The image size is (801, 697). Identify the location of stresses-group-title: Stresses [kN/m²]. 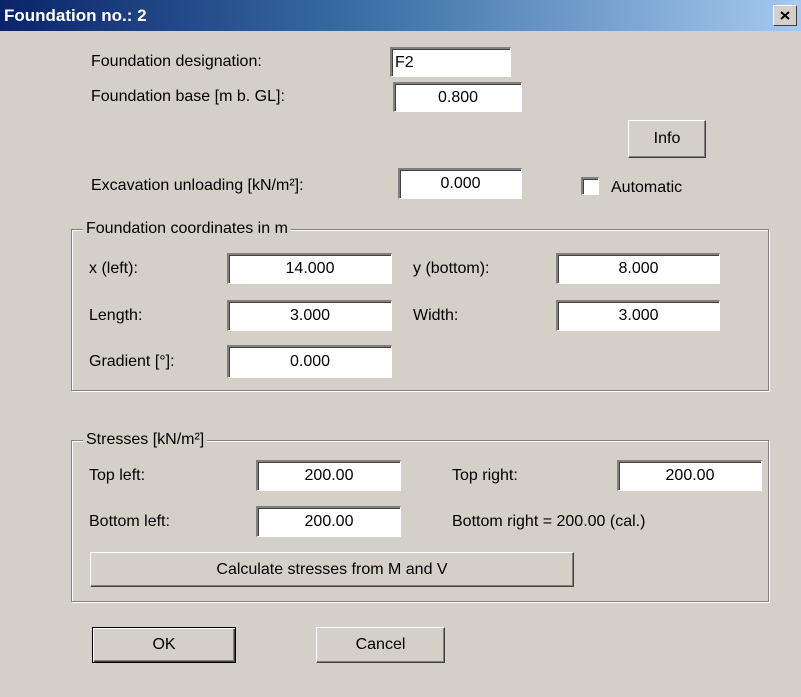
(145, 440).